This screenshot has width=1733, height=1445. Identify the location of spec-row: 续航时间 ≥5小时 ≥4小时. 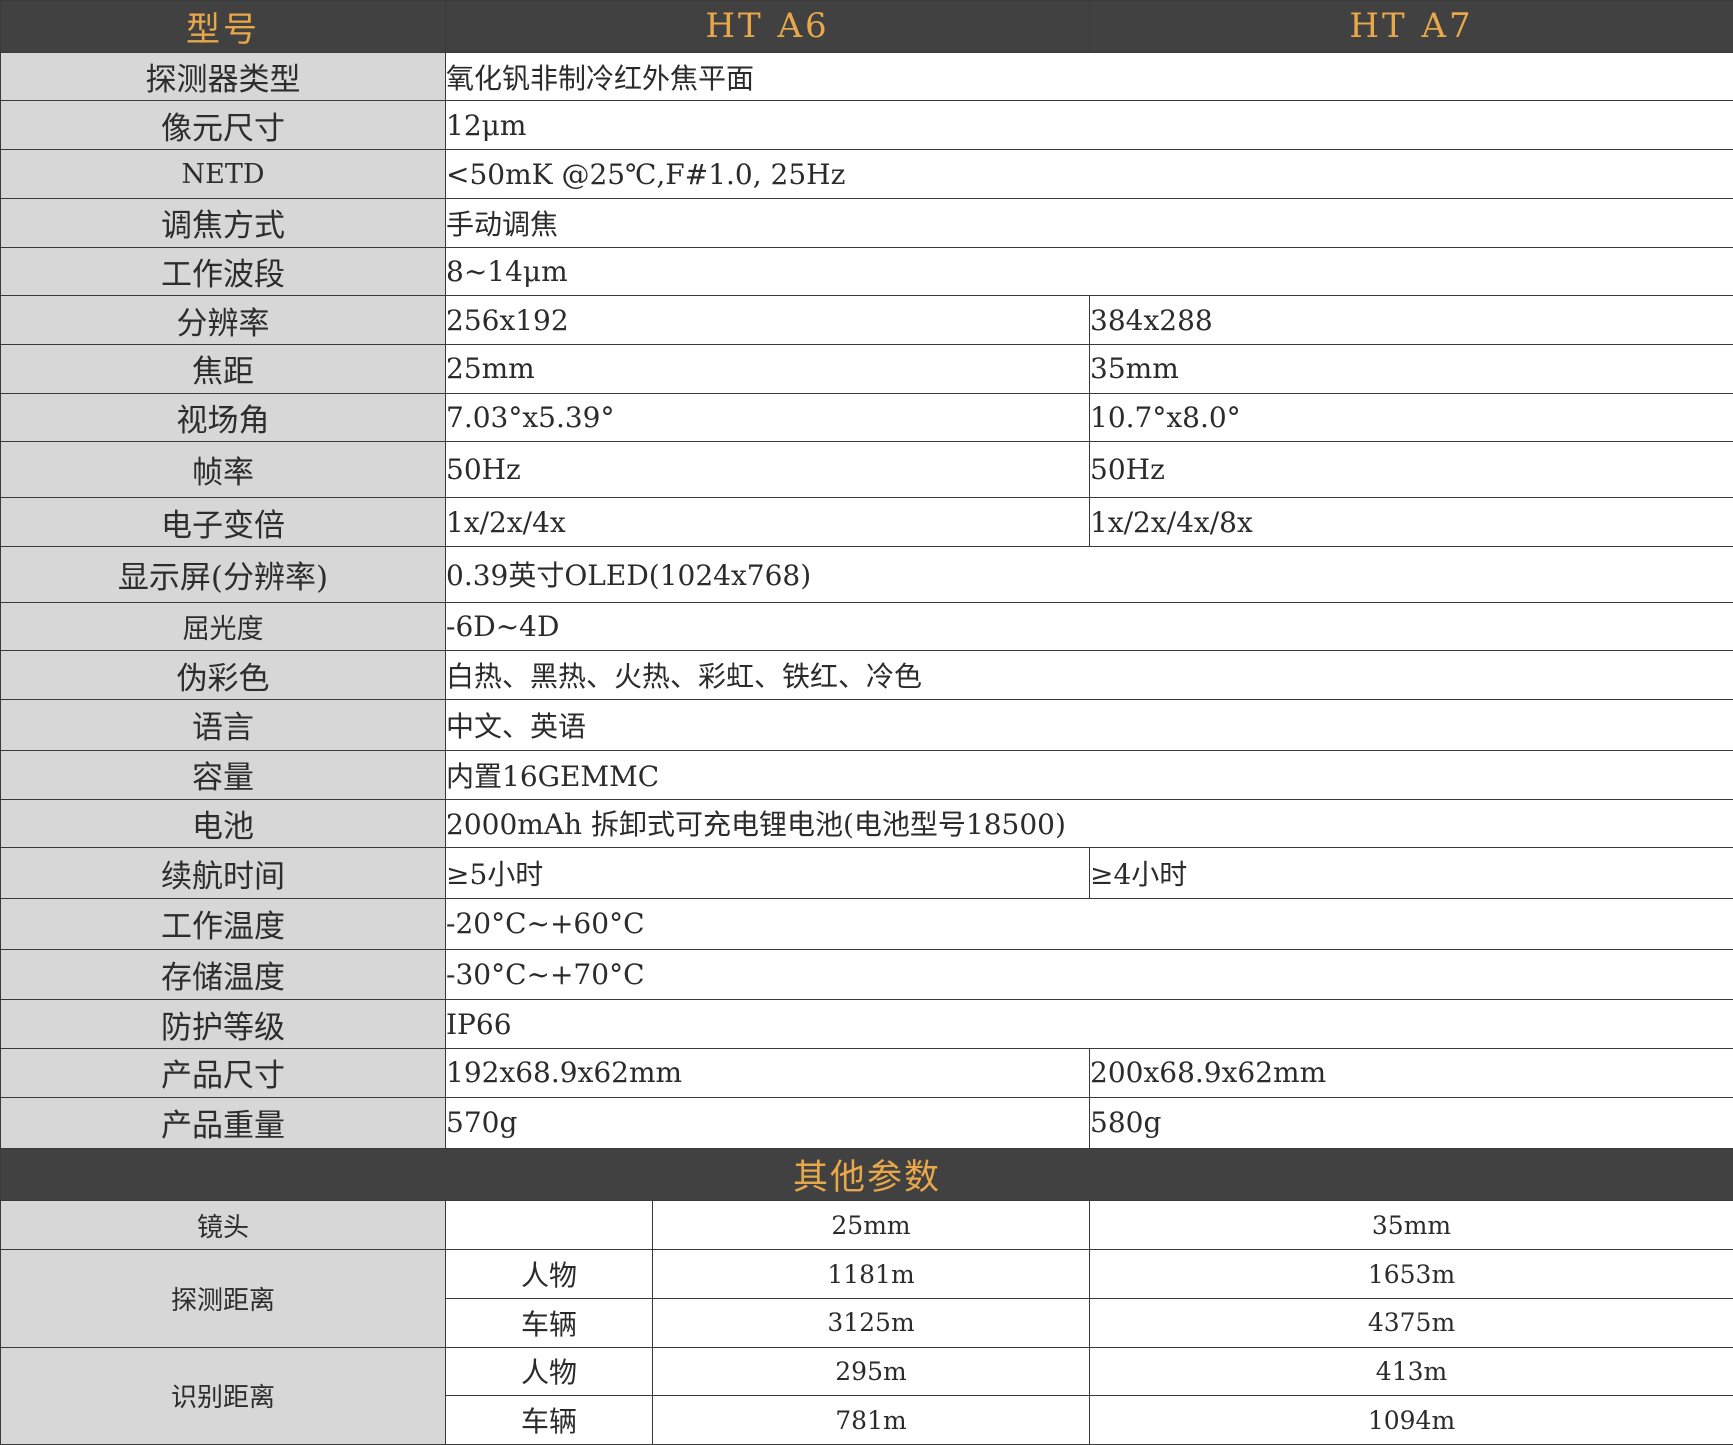
(866, 873).